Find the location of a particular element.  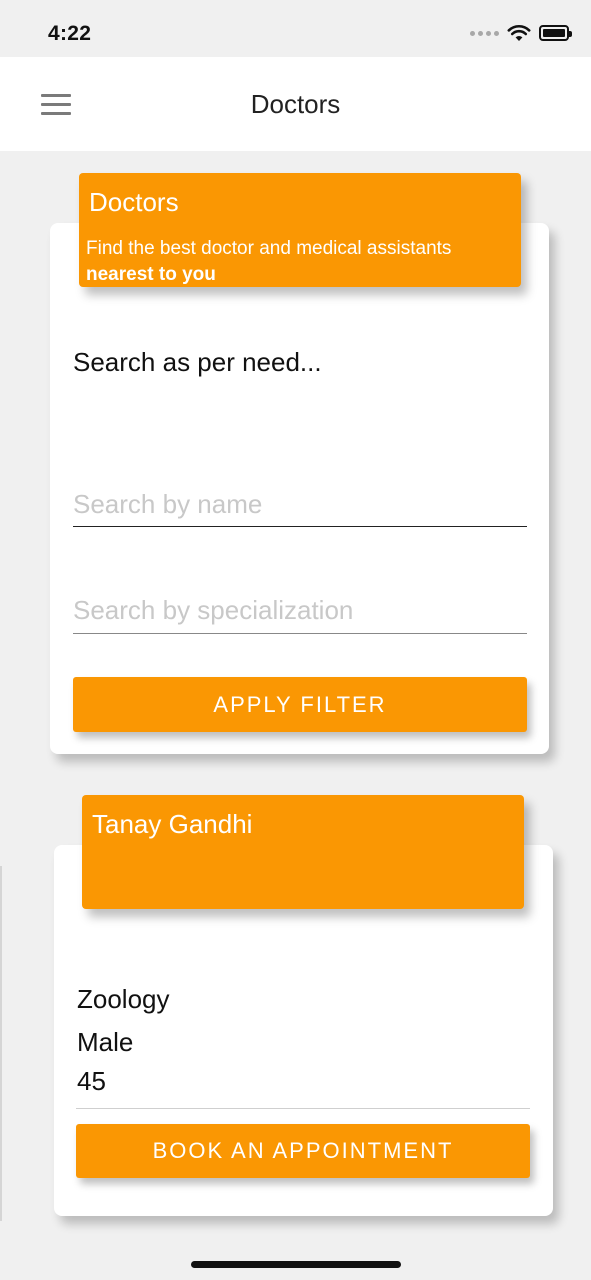

page-title: Doctors is located at coordinates (295, 104).